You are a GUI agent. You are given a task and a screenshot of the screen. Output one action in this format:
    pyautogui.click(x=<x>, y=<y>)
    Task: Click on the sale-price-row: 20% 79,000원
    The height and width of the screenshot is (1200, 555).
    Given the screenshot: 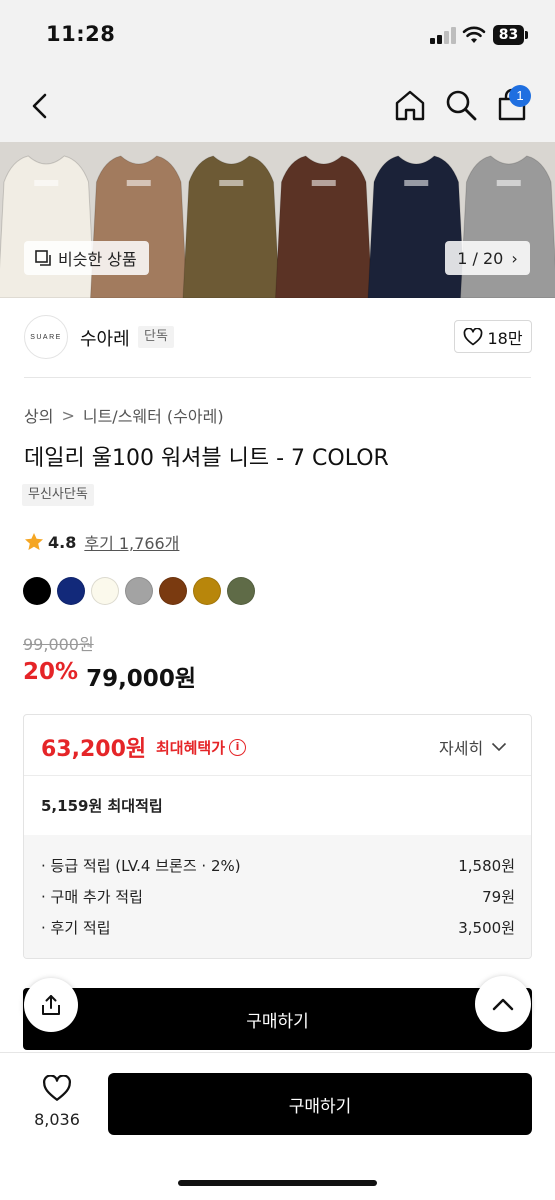 What is the action you would take?
    pyautogui.click(x=109, y=676)
    